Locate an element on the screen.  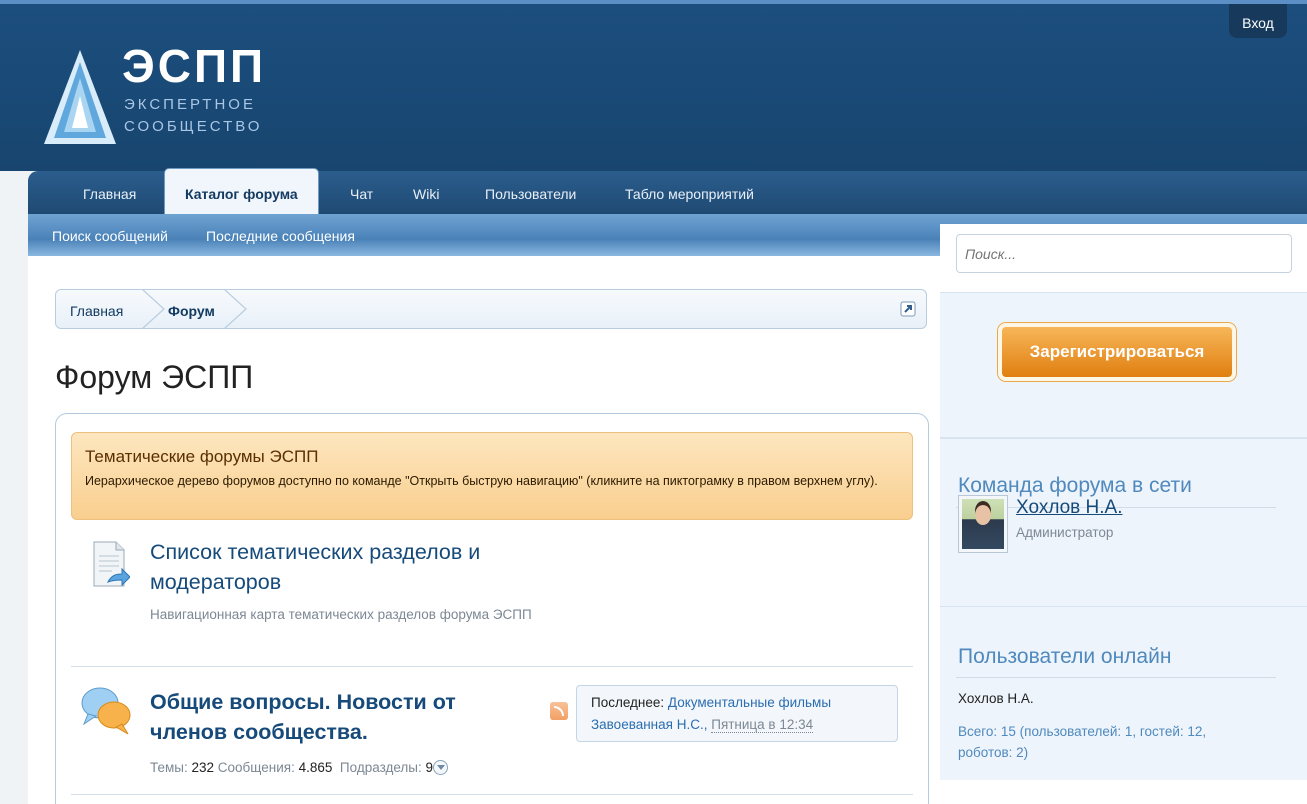
register-area: Зарегистрироваться is located at coordinates (1123, 365).